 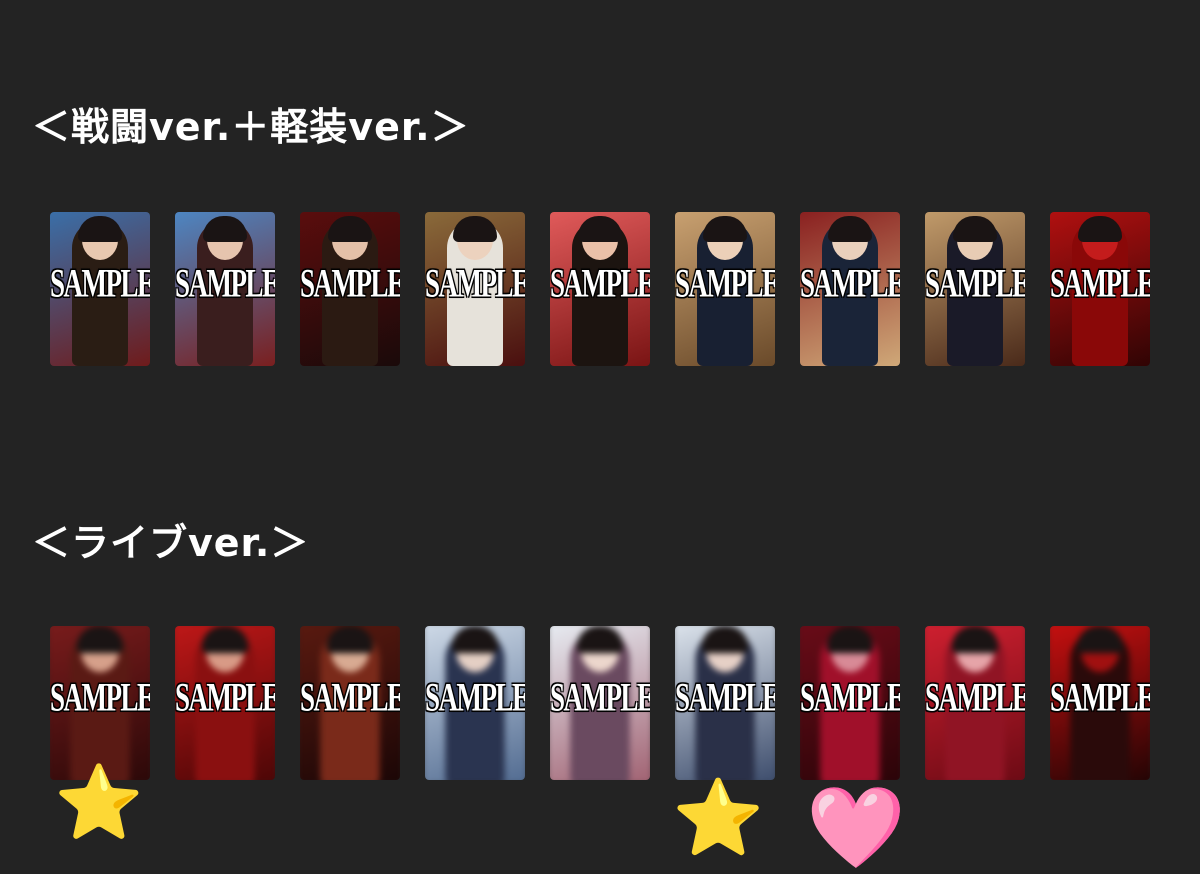 What do you see at coordinates (251, 127) in the screenshot?
I see `section-title-battle-light: ＜戦闘ver.＋軽装ver.＞` at bounding box center [251, 127].